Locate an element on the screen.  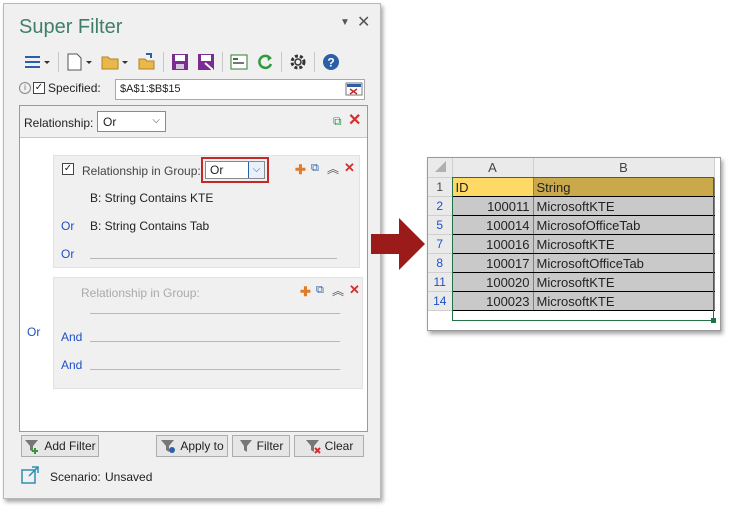
relationship-select: Or ⌵ is located at coordinates (131, 121).